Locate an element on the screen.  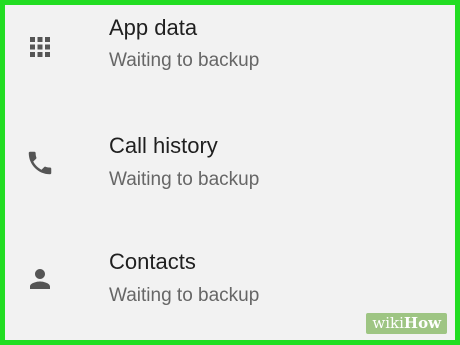
watermark-suffix: How is located at coordinates (422, 323).